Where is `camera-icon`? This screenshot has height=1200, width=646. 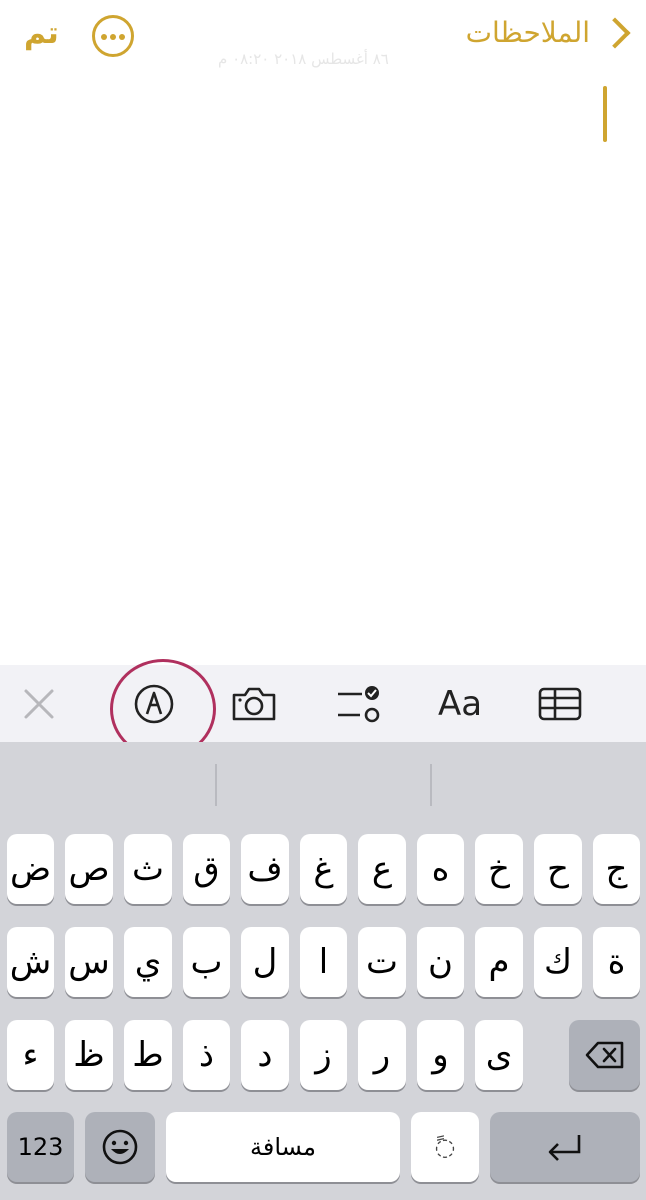 camera-icon is located at coordinates (254, 703).